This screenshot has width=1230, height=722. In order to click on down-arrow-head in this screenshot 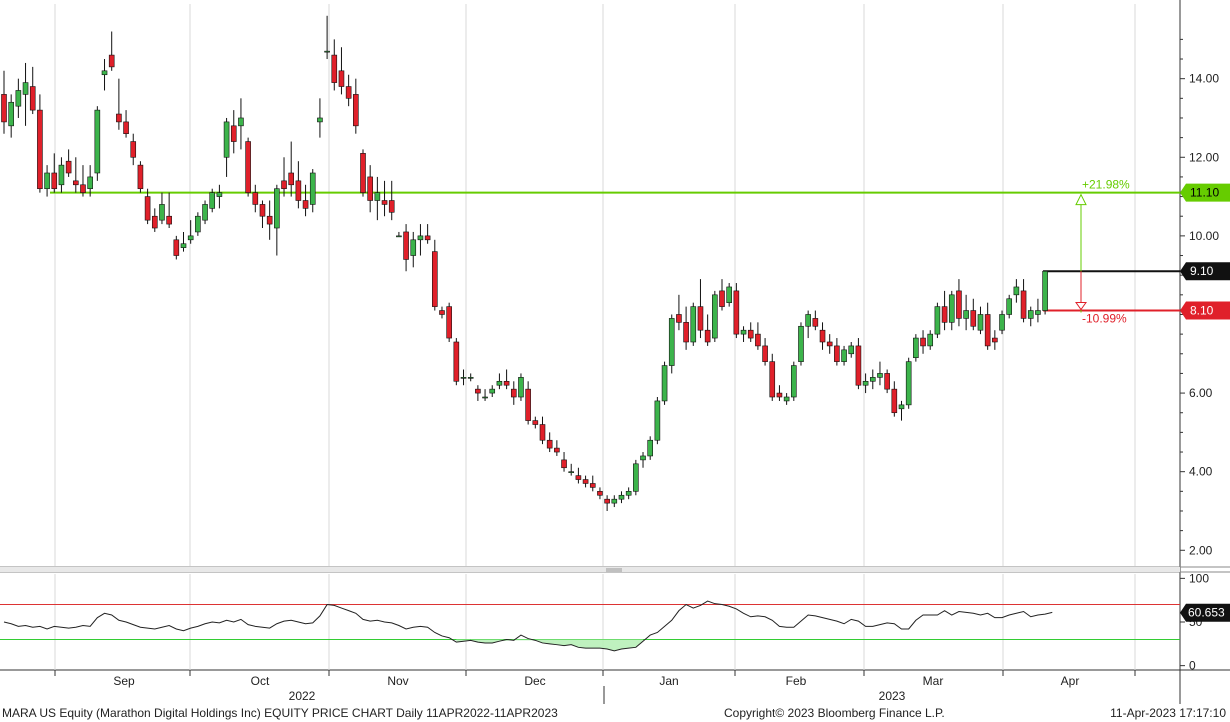, I will do `click(1081, 306)`.